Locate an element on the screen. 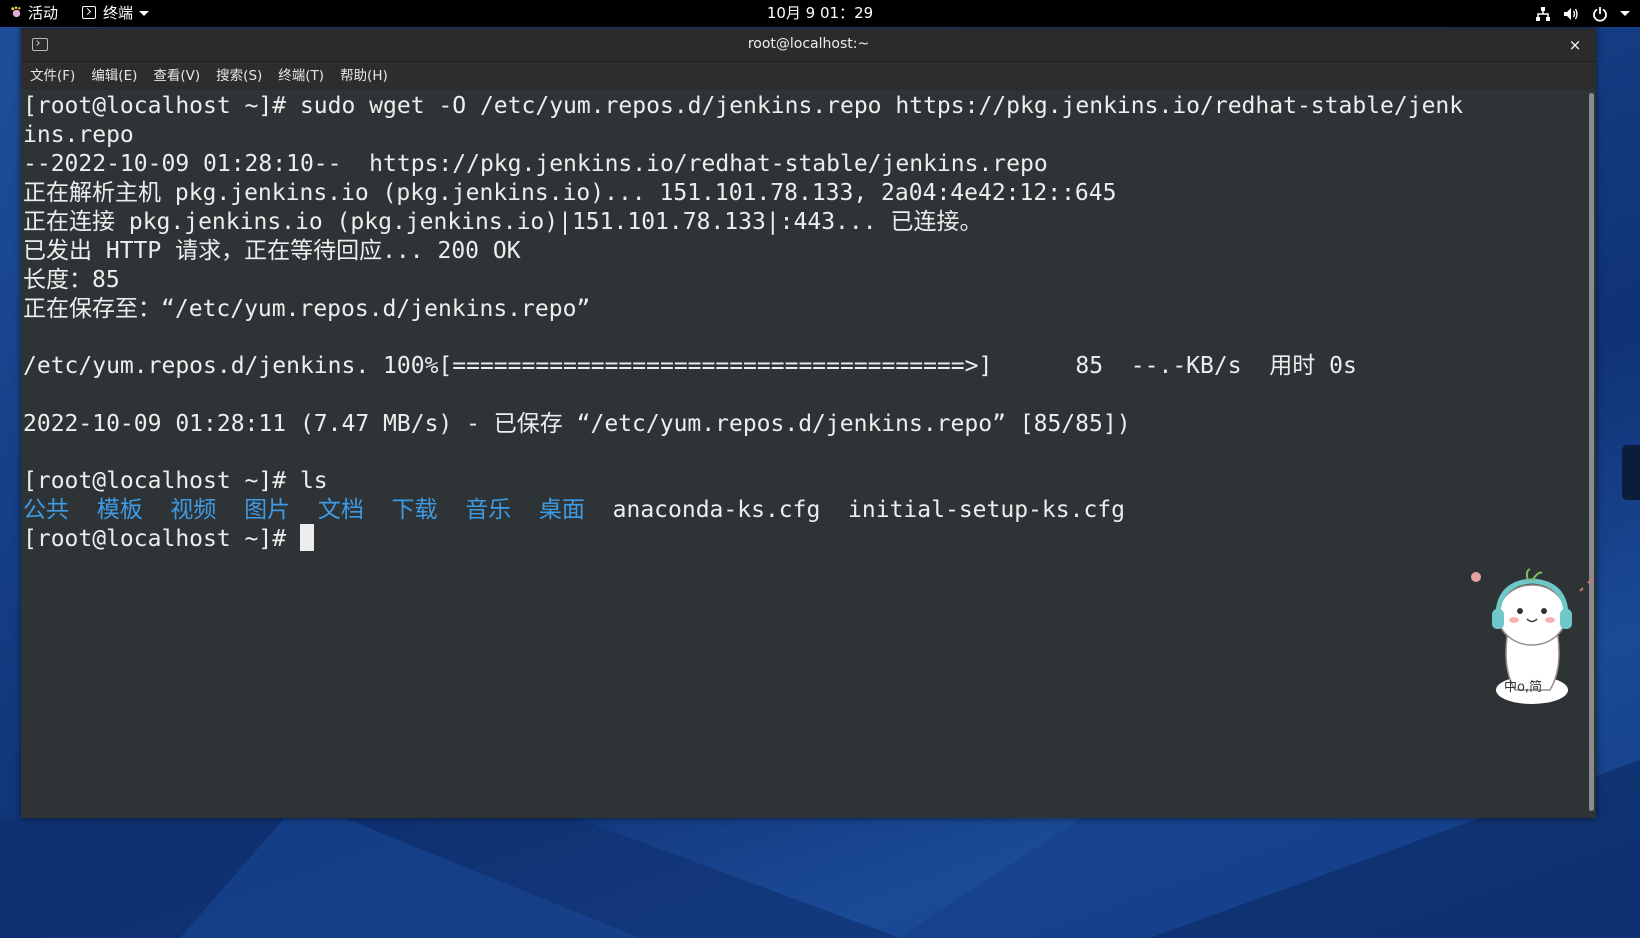 The width and height of the screenshot is (1640, 938). workspace-handle is located at coordinates (1631, 472).